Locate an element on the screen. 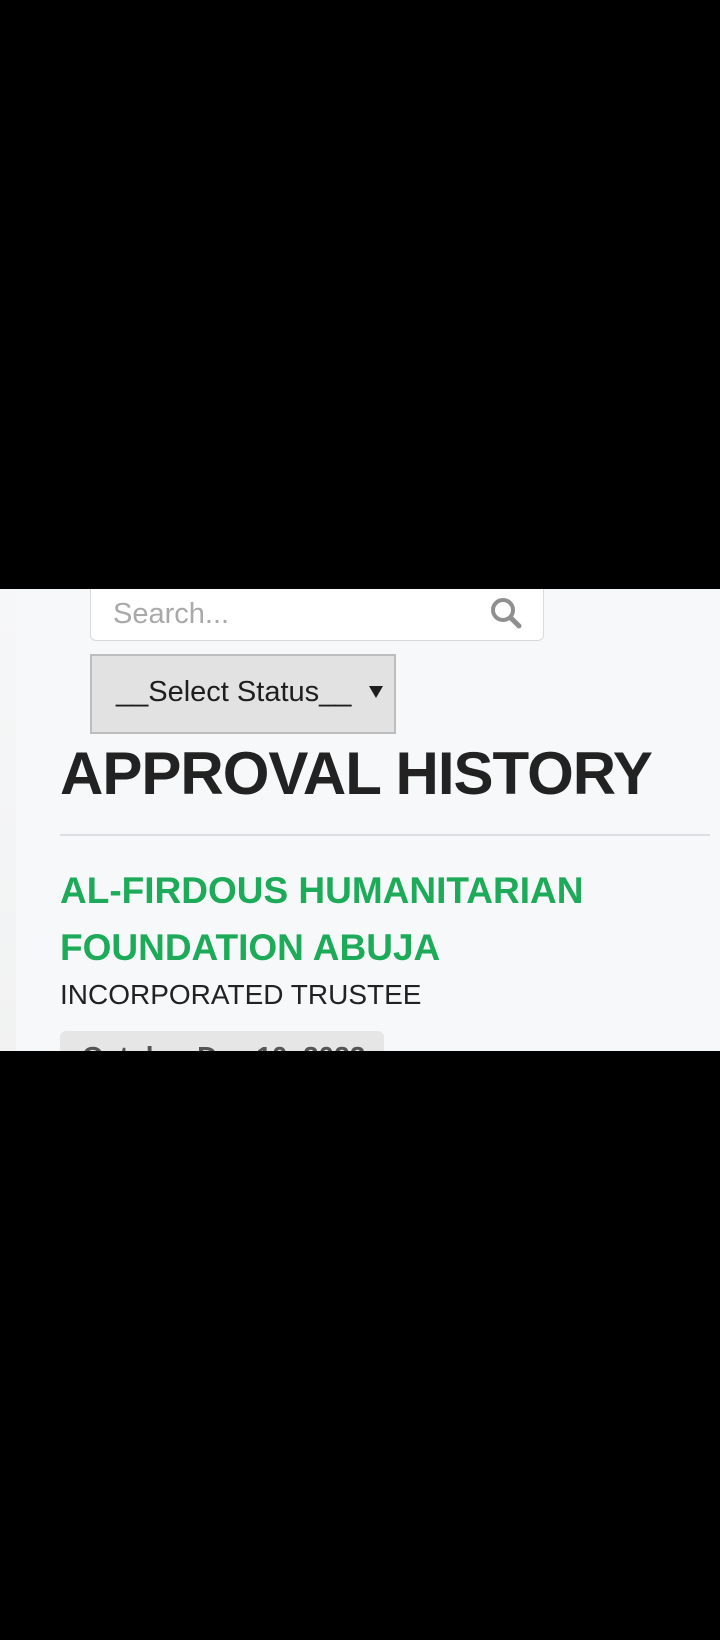  status-select: __Select Status__ is located at coordinates (243, 694).